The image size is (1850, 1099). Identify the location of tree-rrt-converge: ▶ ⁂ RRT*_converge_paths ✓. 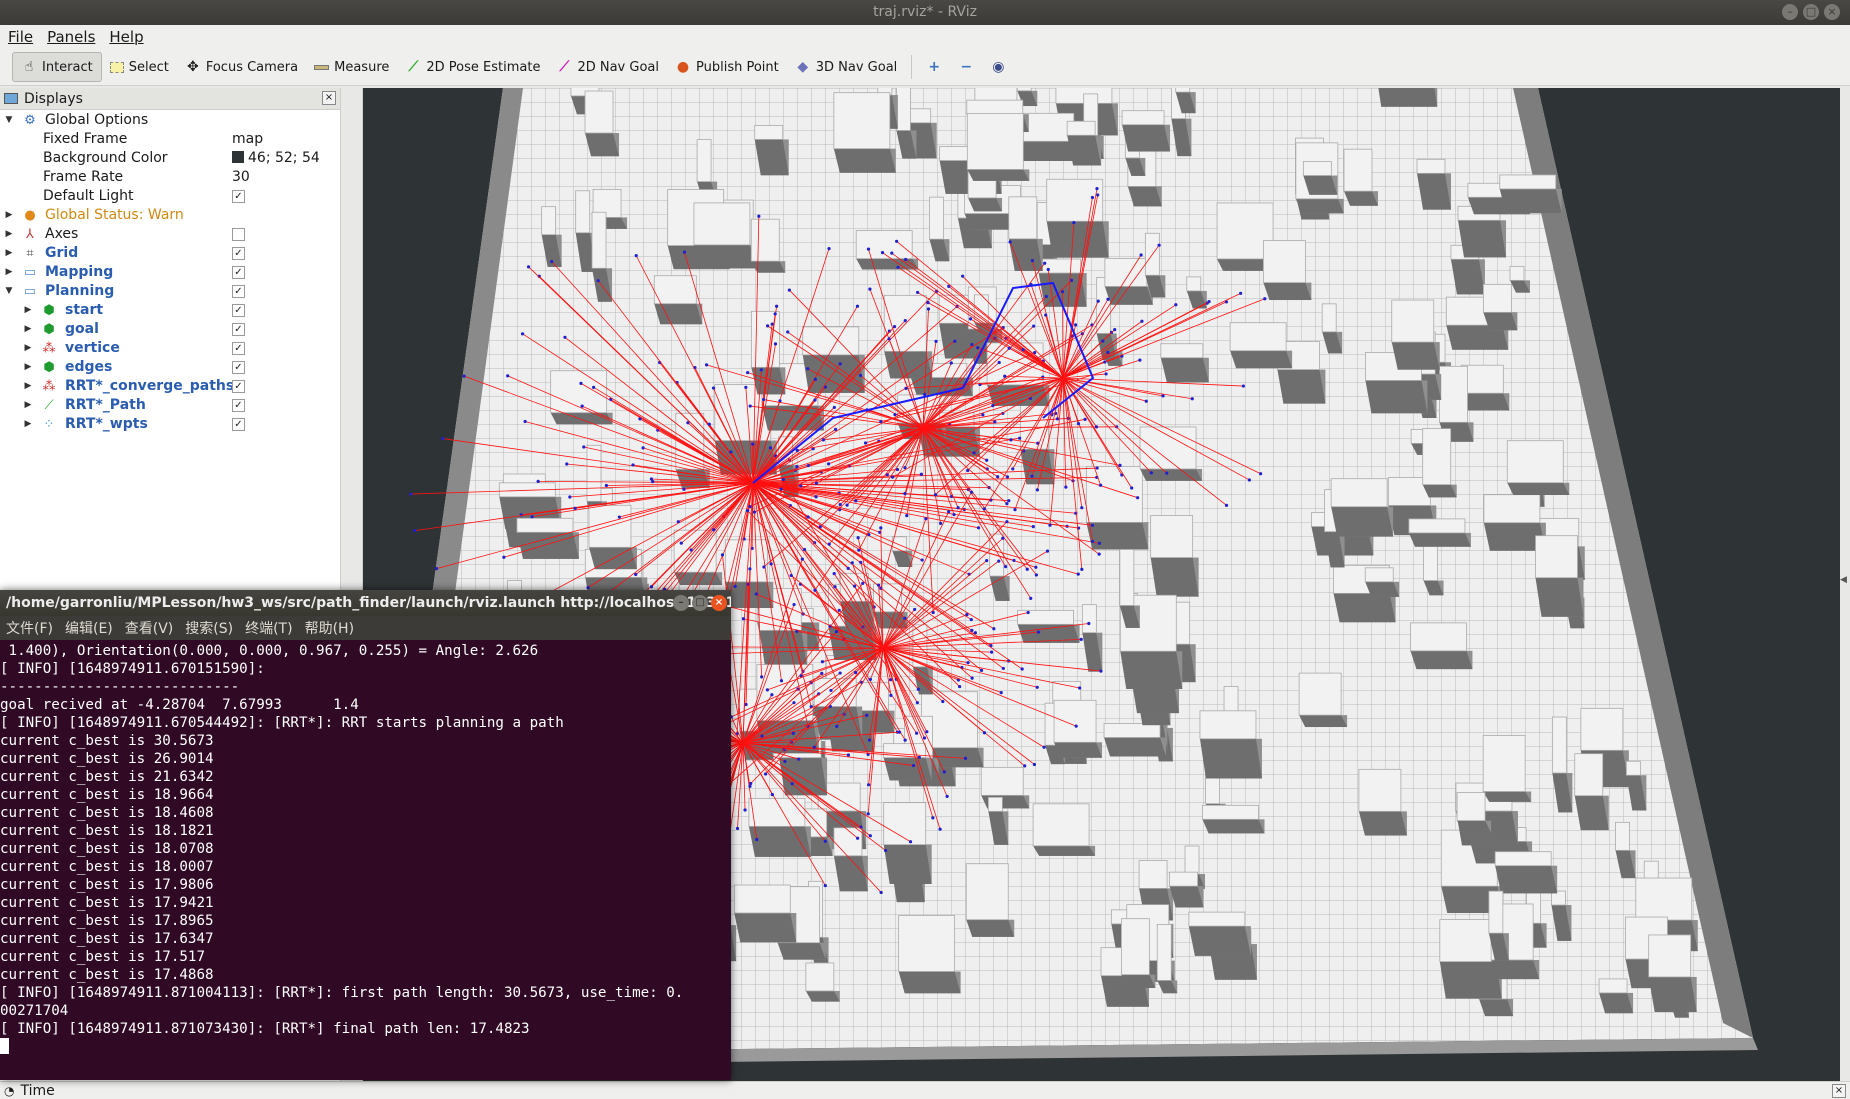
(170, 386).